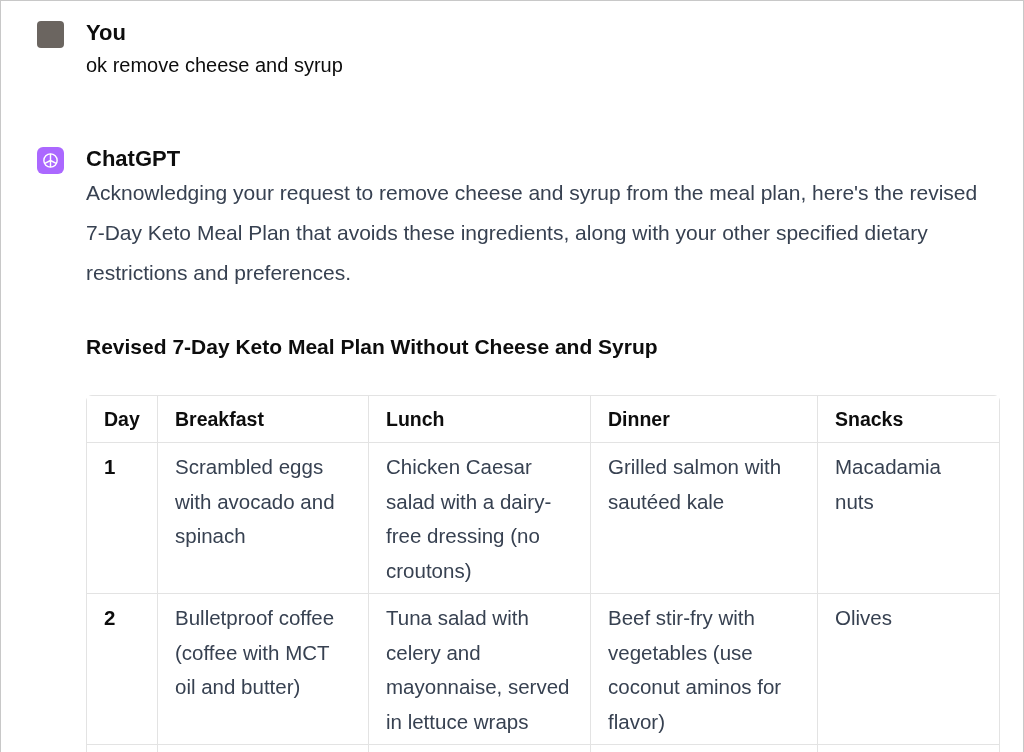  I want to click on column-header: Snacks, so click(908, 419).